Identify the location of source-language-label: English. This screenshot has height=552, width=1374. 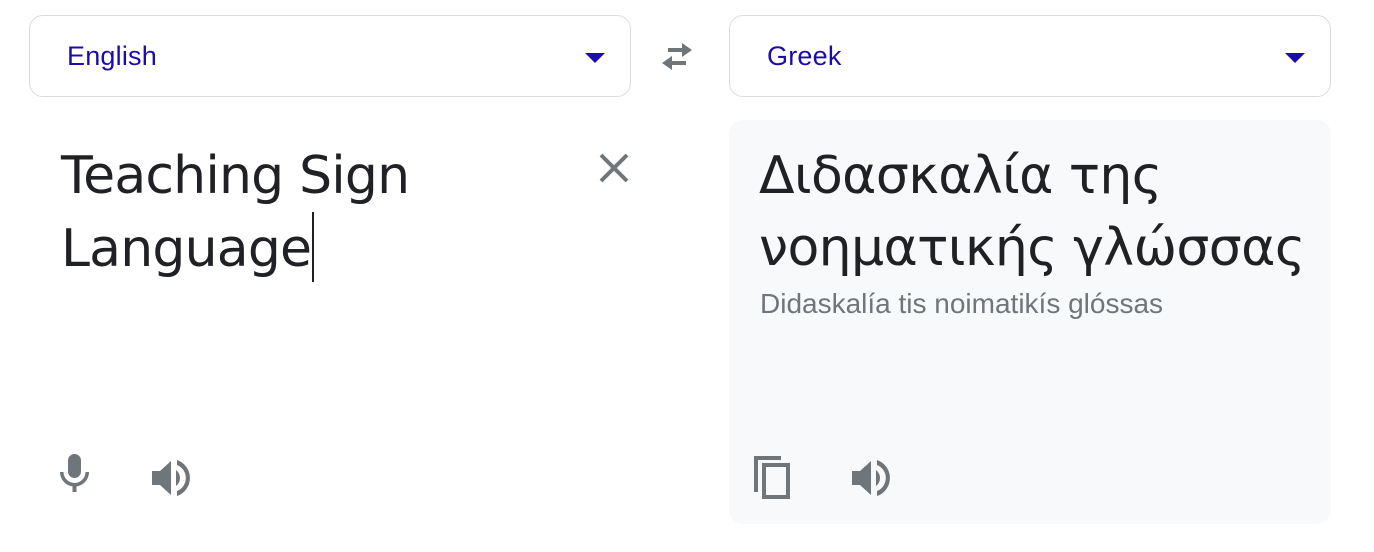
(112, 56).